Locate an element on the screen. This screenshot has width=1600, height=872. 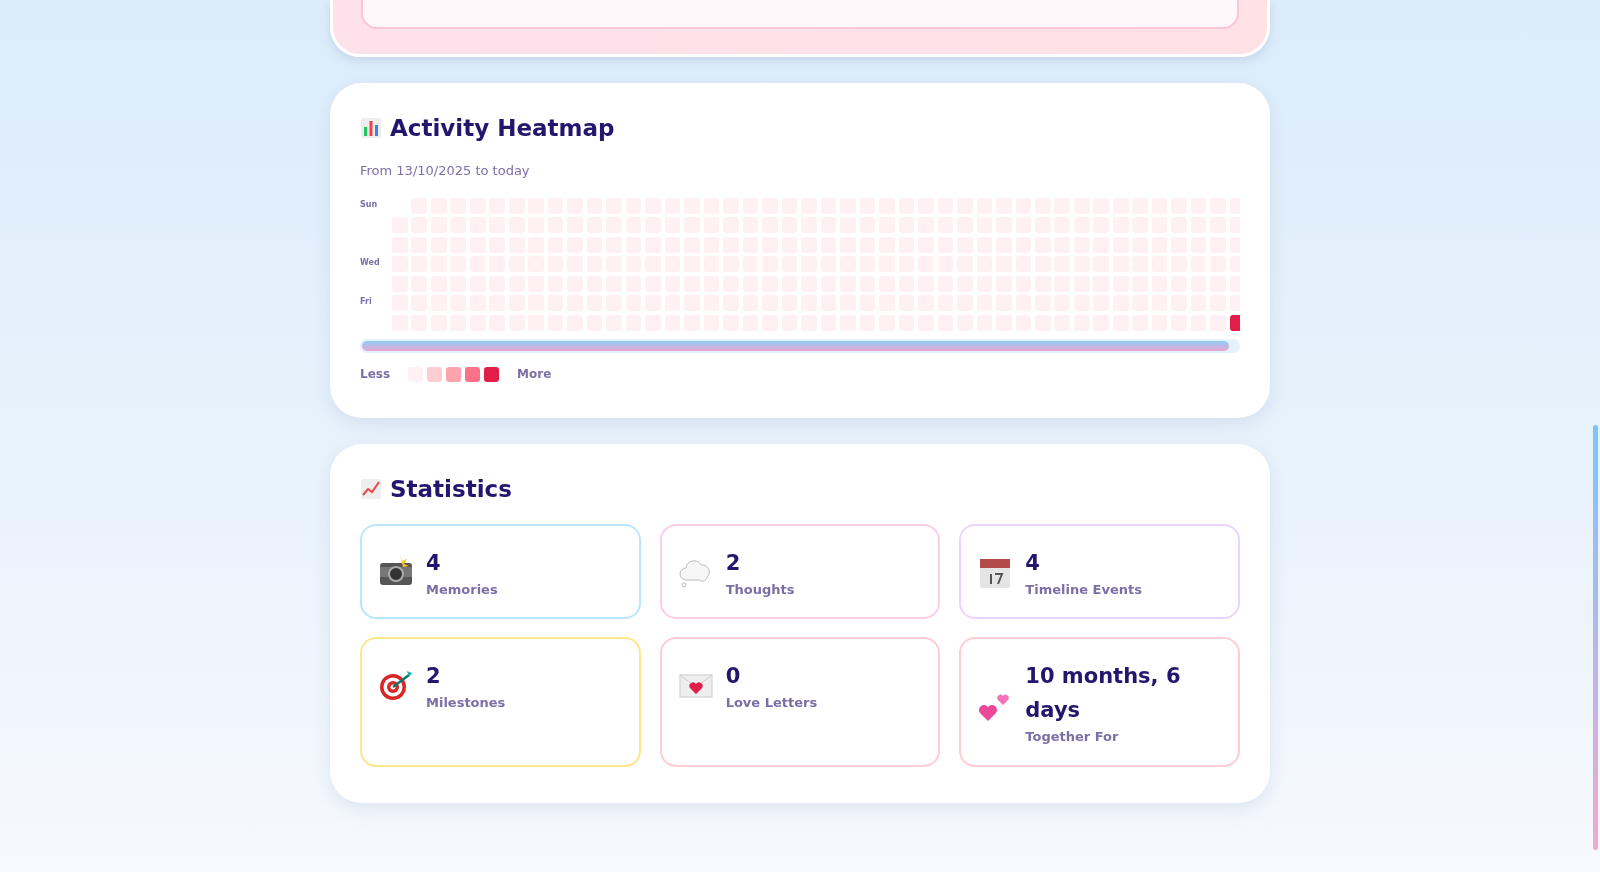
stat-label: Thoughts is located at coordinates (760, 589).